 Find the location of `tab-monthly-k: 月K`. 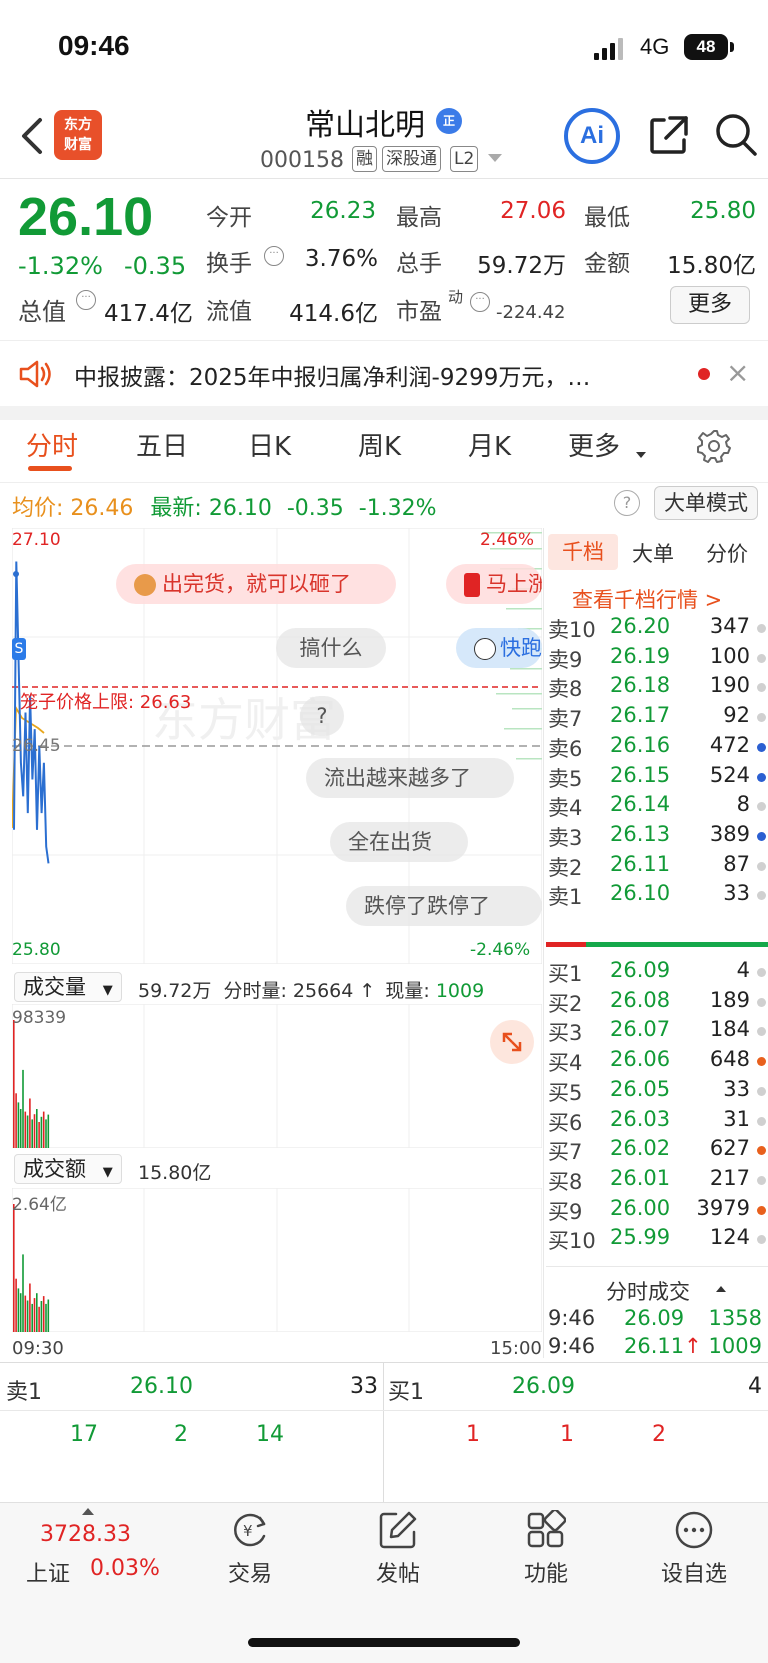

tab-monthly-k: 月K is located at coordinates (489, 444).